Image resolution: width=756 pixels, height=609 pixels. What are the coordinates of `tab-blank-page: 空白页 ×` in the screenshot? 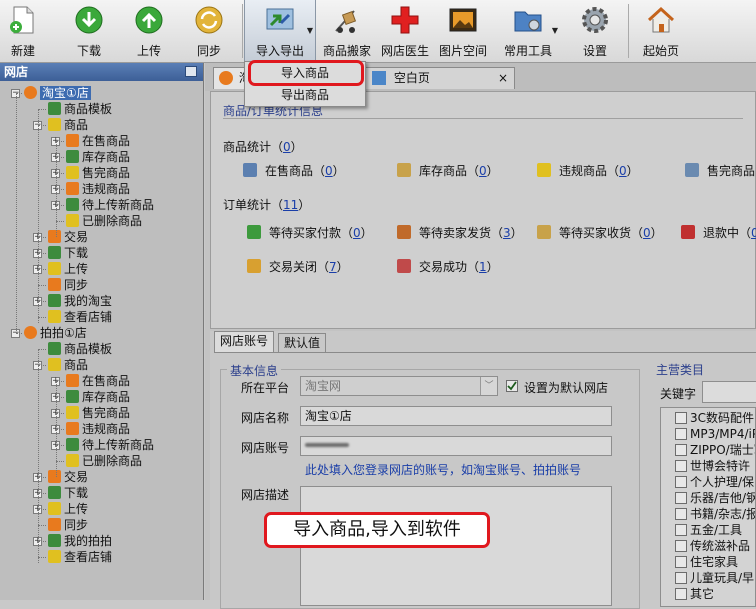 It's located at (440, 78).